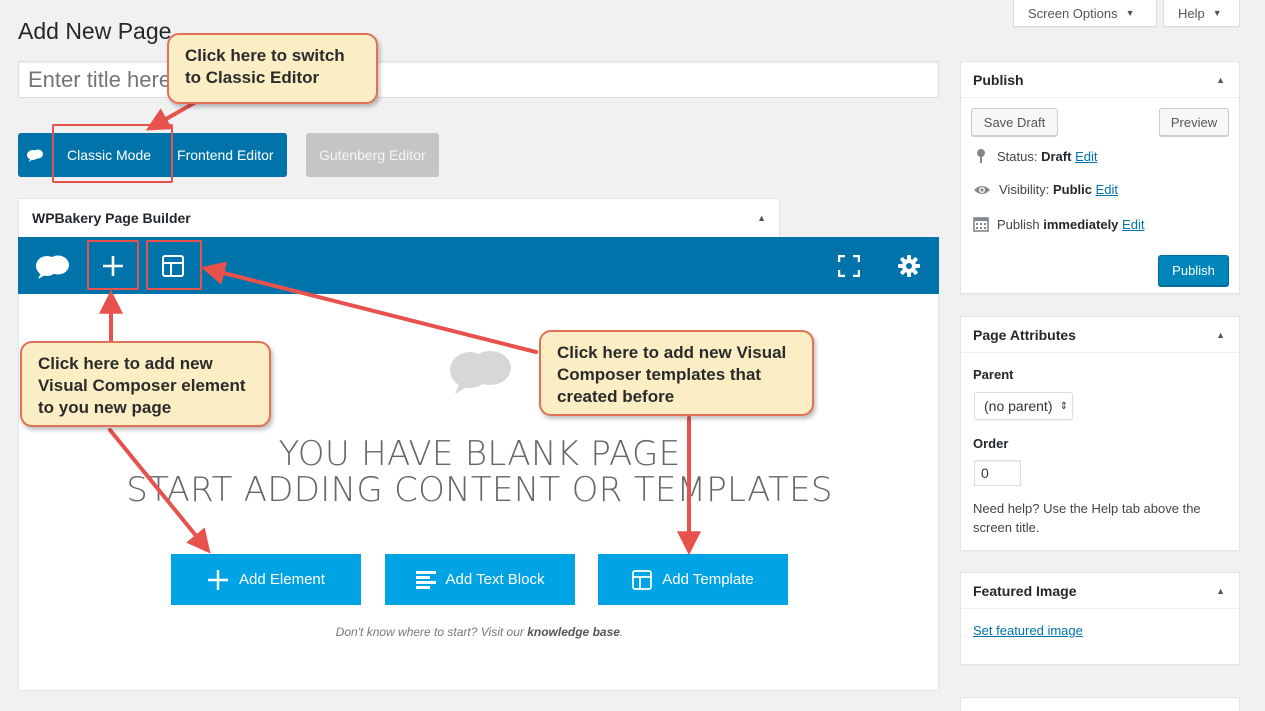 The image size is (1265, 711). I want to click on parent-select: (no parent) ⇕, so click(1023, 406).